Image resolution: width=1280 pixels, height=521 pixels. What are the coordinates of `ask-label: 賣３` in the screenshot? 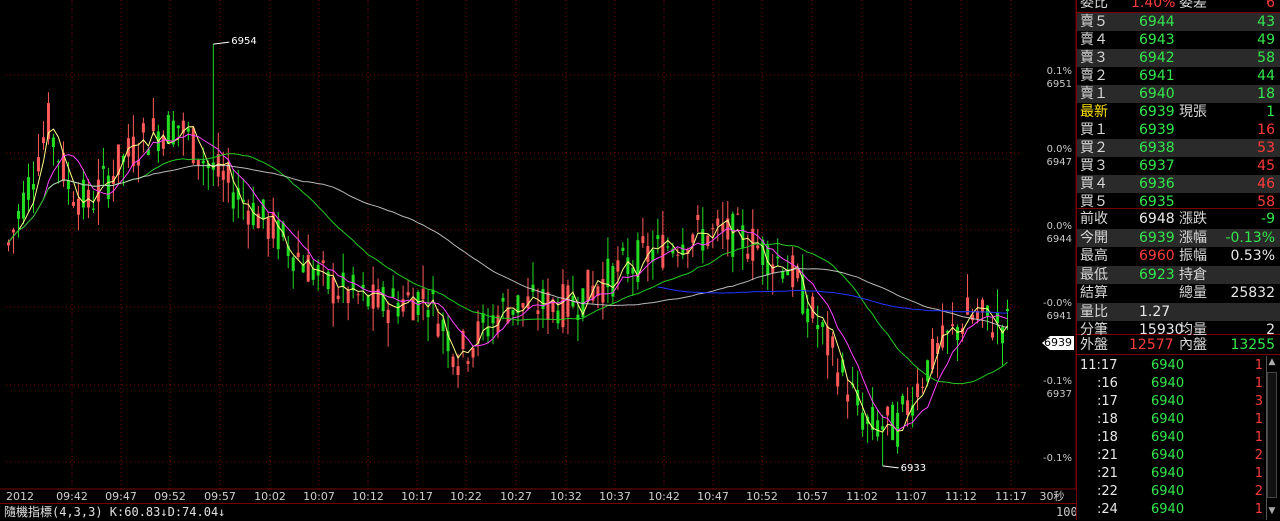 It's located at (1094, 58).